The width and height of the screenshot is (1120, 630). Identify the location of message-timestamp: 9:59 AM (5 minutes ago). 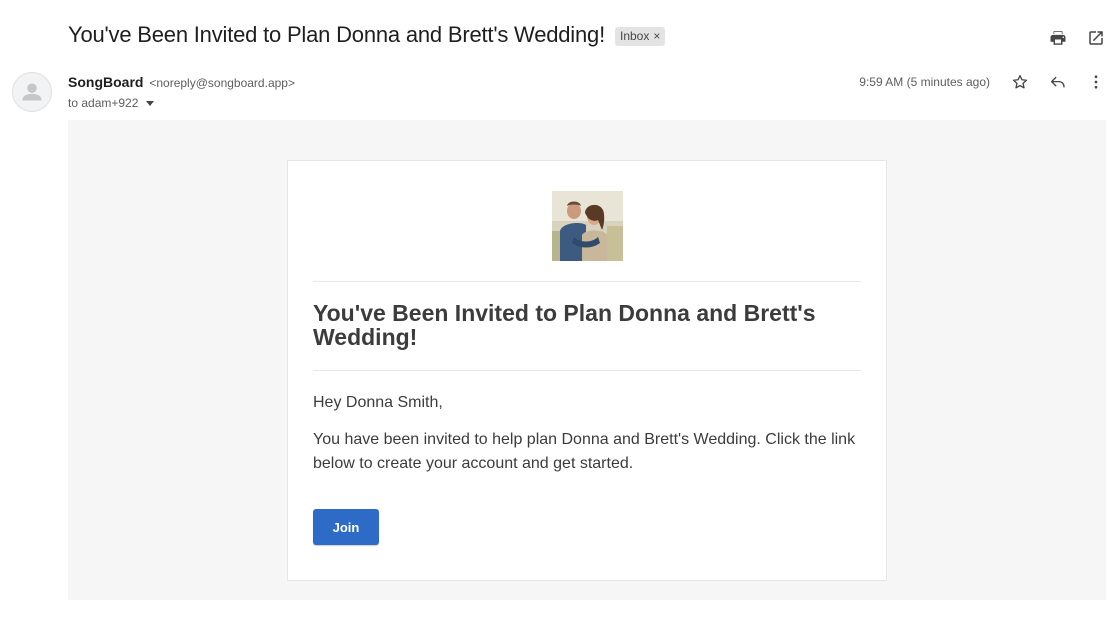
(924, 82).